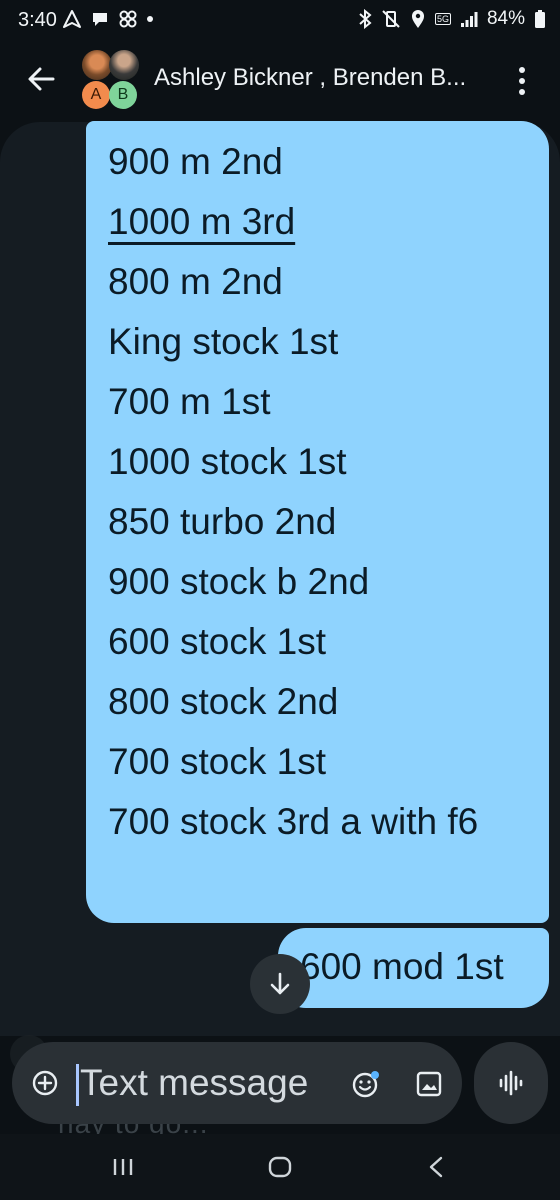 The height and width of the screenshot is (1200, 560). I want to click on avatar-a: A, so click(96, 95).